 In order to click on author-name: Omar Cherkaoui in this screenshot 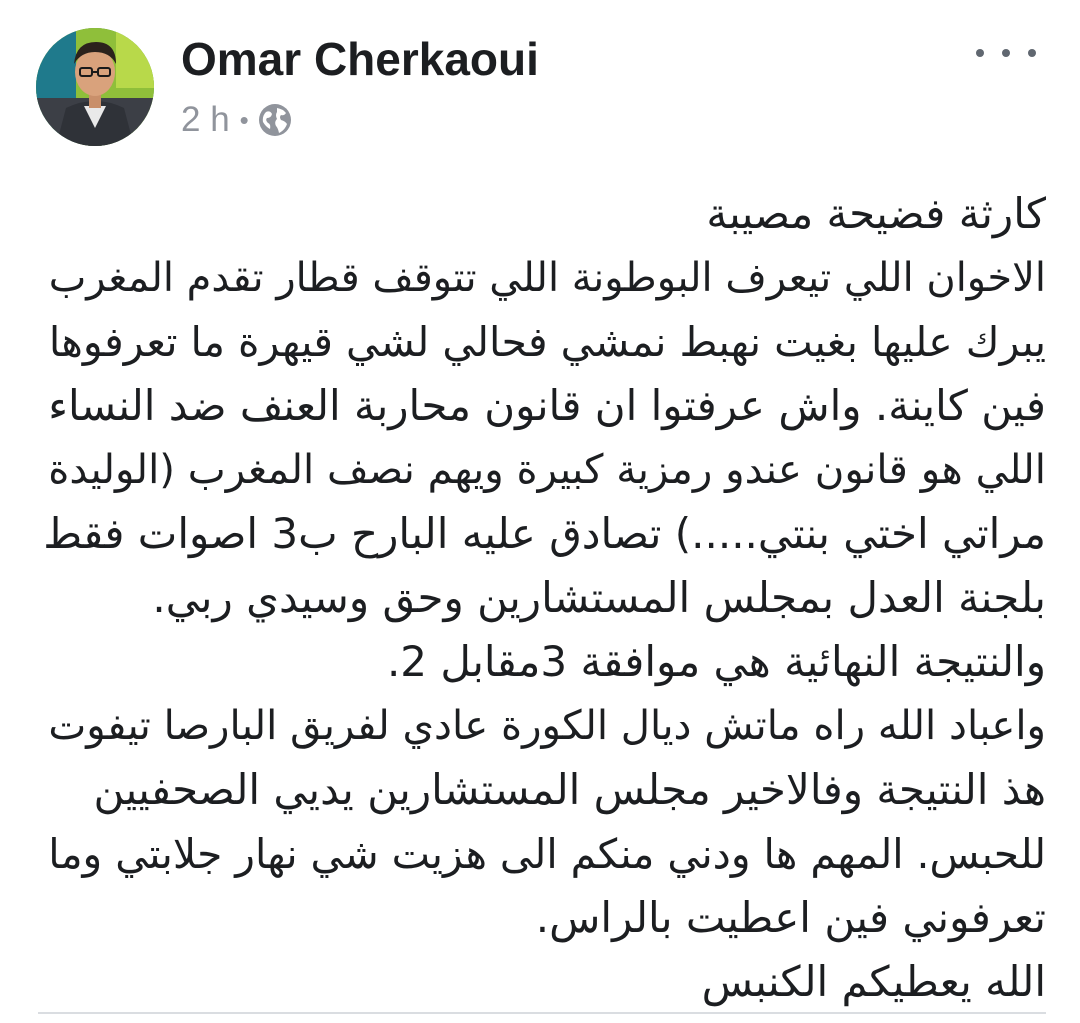, I will do `click(360, 59)`.